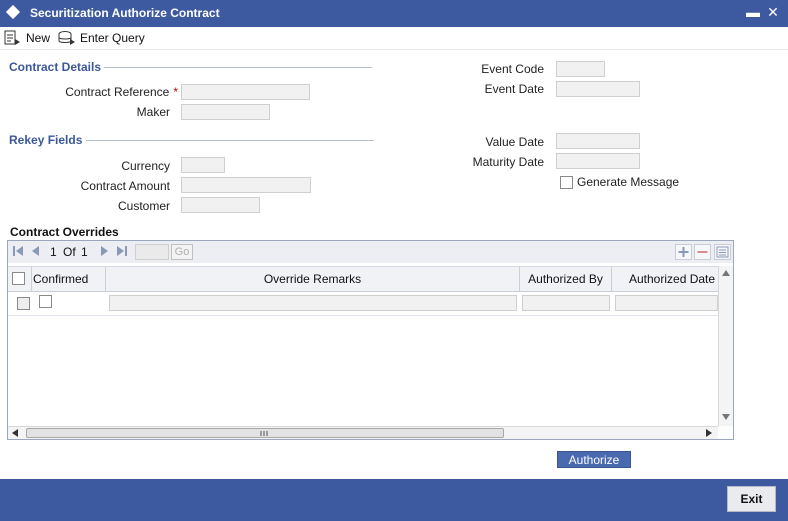 The width and height of the screenshot is (788, 521). I want to click on minus-icon, so click(702, 252).